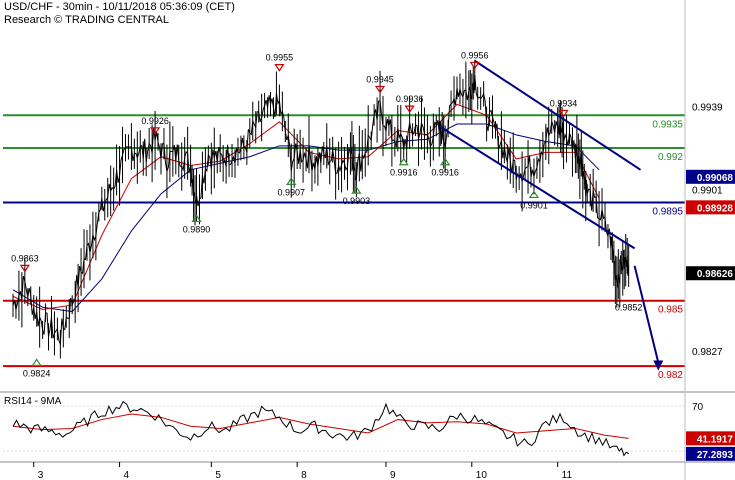 This screenshot has width=735, height=480. Describe the element at coordinates (646, 314) in the screenshot. I see `projection-arrow-line` at that location.